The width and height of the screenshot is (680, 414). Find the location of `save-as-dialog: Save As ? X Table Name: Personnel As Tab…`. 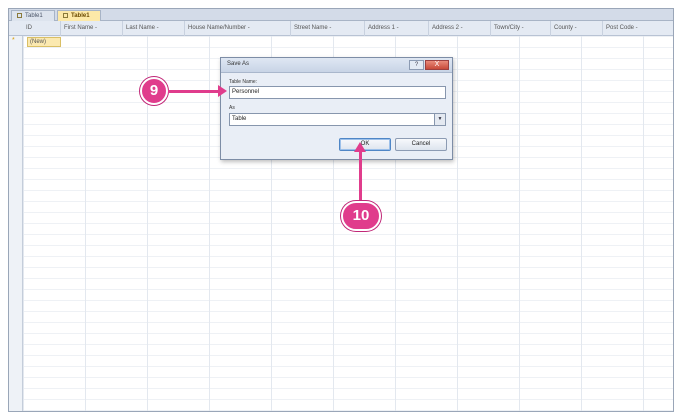

save-as-dialog: Save As ? X Table Name: Personnel As Tab… is located at coordinates (336, 108).